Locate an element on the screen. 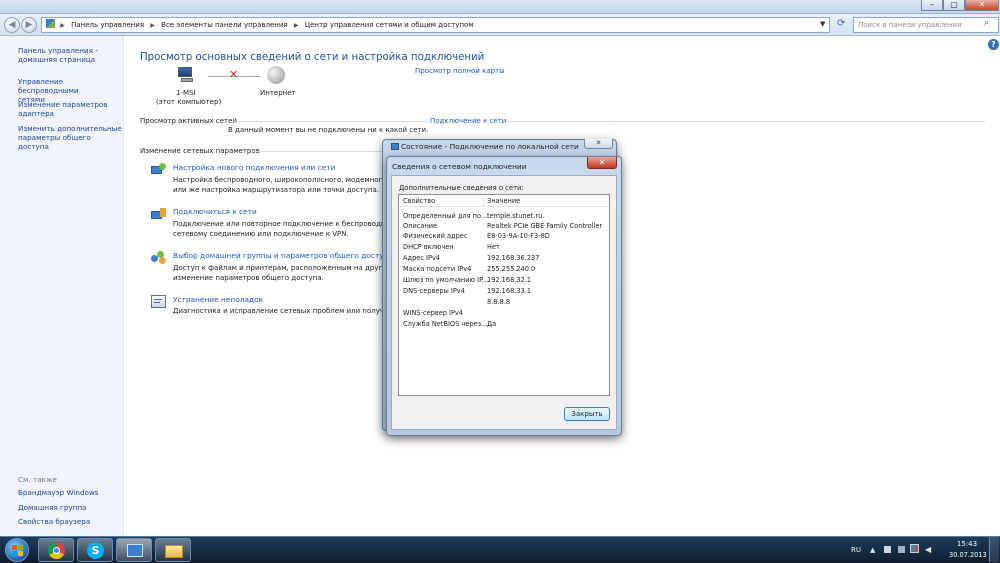  back-button: ◀ is located at coordinates (12, 25).